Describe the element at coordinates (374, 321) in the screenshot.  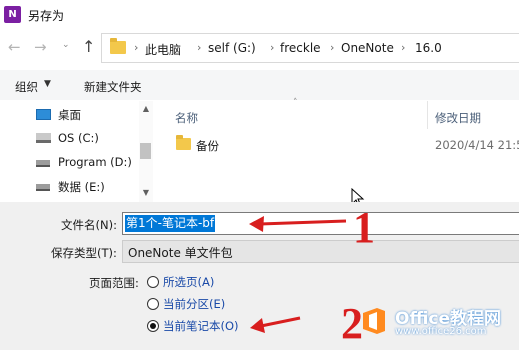
I see `office-logo-icon` at that location.